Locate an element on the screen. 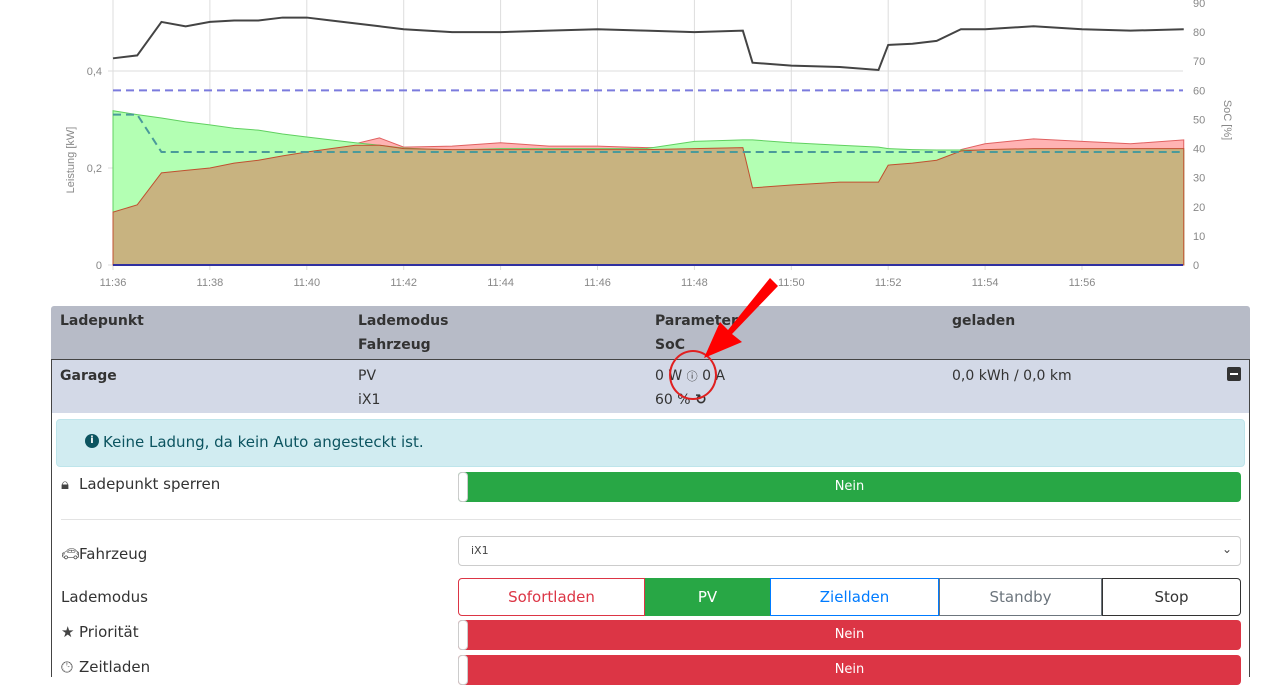 The height and width of the screenshot is (685, 1268). priority-value: Nein is located at coordinates (849, 634).